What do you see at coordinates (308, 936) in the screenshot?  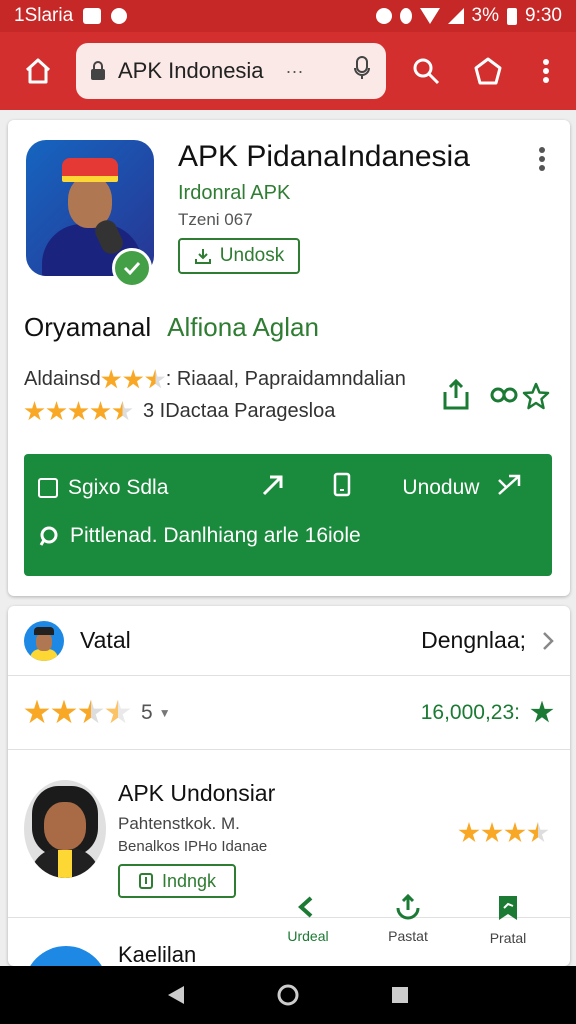 I see `action-label: Urdeal` at bounding box center [308, 936].